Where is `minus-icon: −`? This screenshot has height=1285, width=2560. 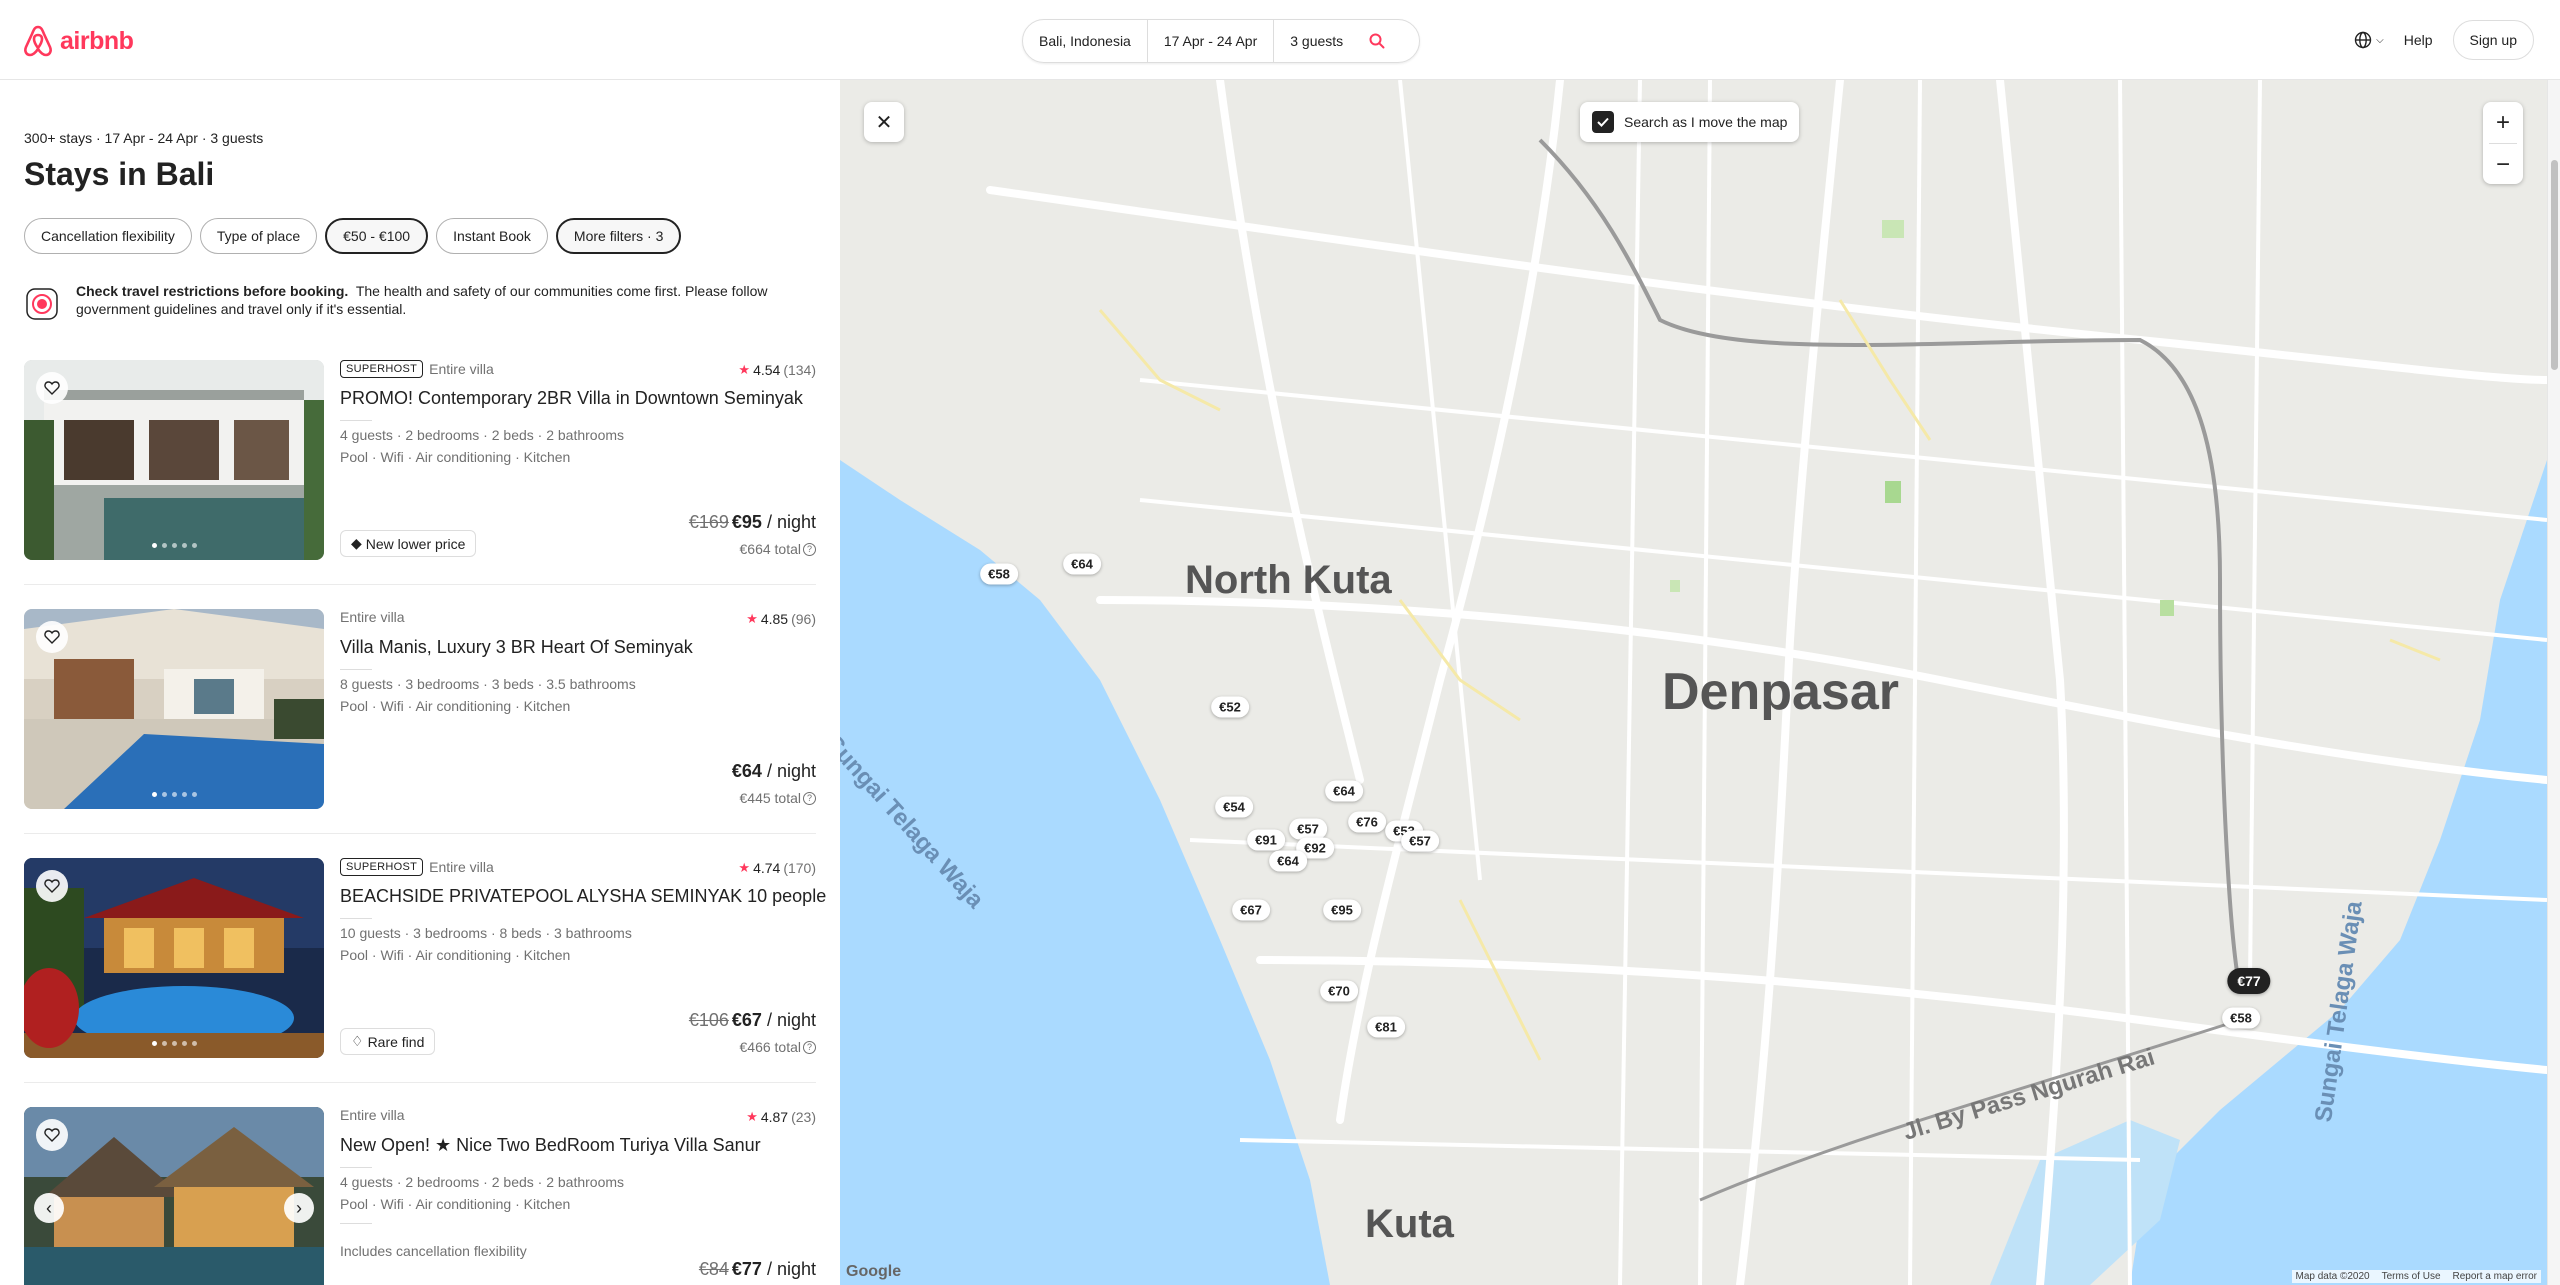
minus-icon: − is located at coordinates (2502, 164).